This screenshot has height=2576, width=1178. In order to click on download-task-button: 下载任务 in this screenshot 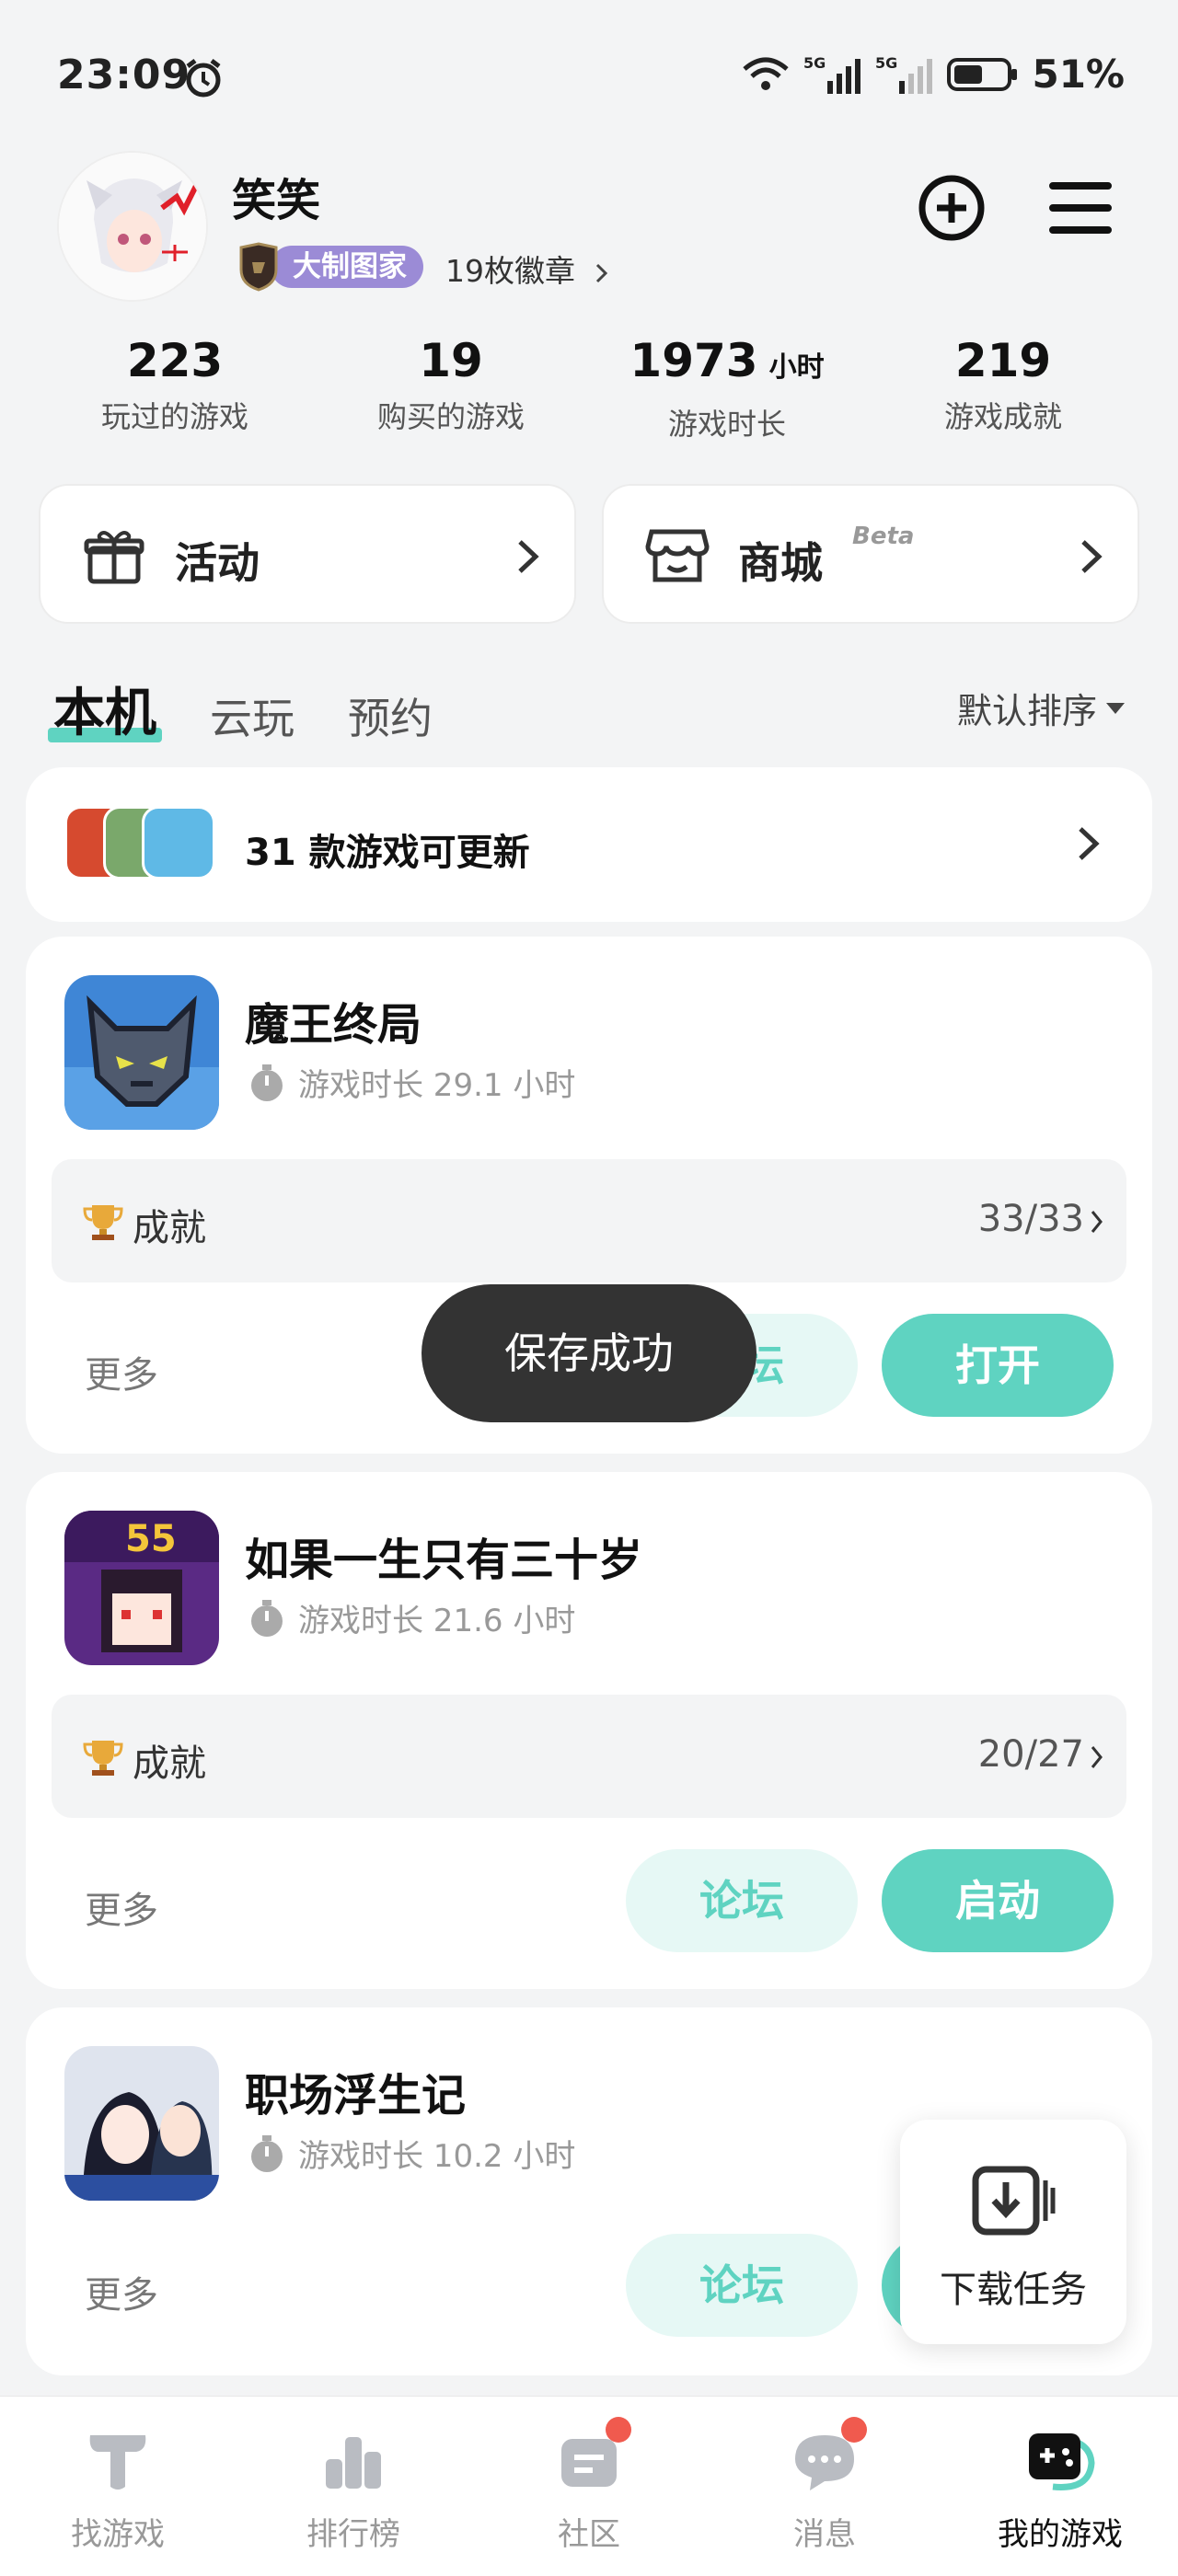, I will do `click(1013, 2232)`.